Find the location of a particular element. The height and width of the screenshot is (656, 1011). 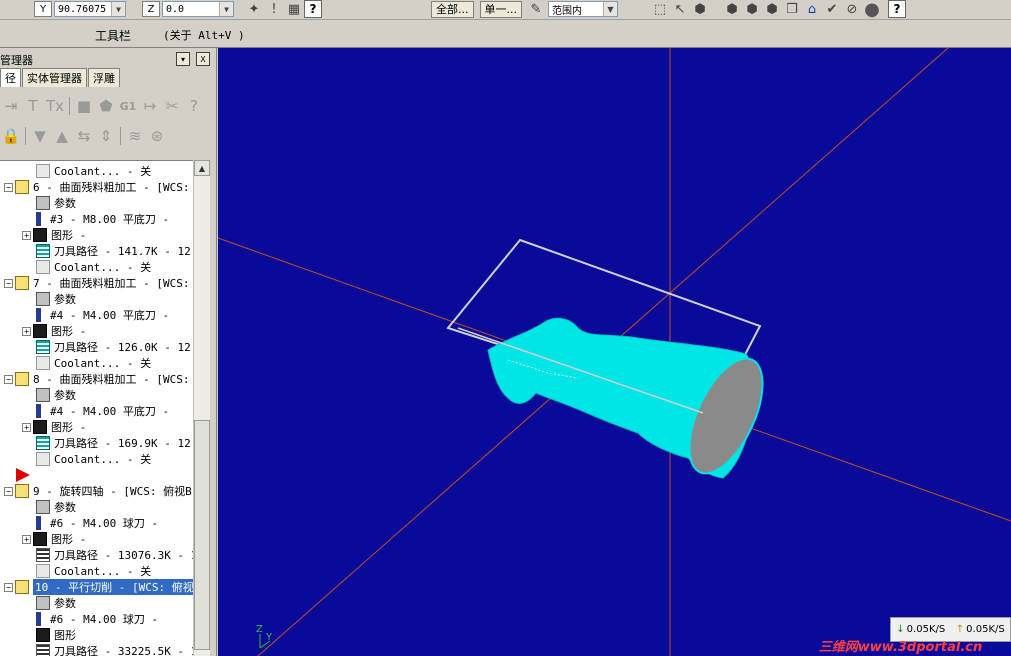

verify-ops-icon: ⬟ is located at coordinates (106, 106).